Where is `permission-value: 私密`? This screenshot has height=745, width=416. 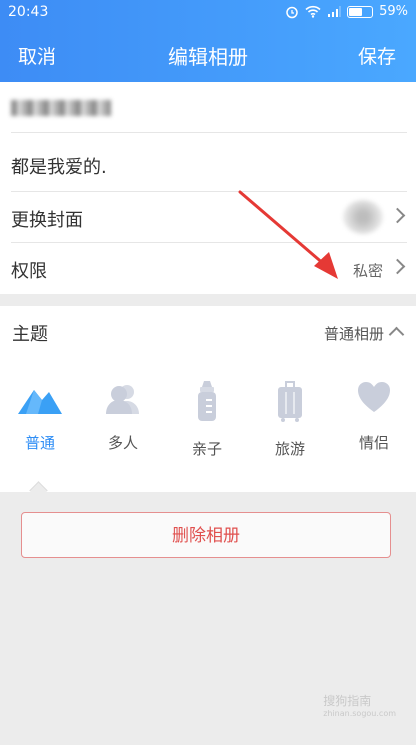 permission-value: 私密 is located at coordinates (367, 271).